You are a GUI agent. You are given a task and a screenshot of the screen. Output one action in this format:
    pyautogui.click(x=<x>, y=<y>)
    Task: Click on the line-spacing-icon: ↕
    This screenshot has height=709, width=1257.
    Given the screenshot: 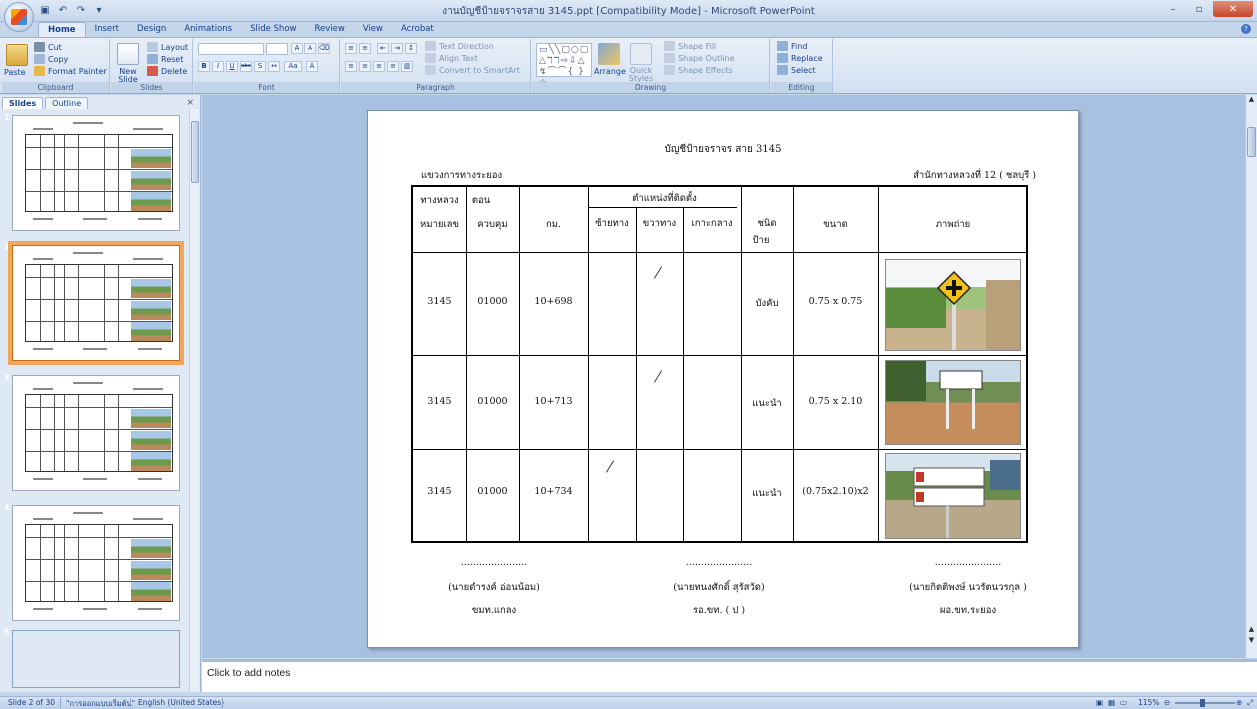 What is the action you would take?
    pyautogui.click(x=411, y=48)
    